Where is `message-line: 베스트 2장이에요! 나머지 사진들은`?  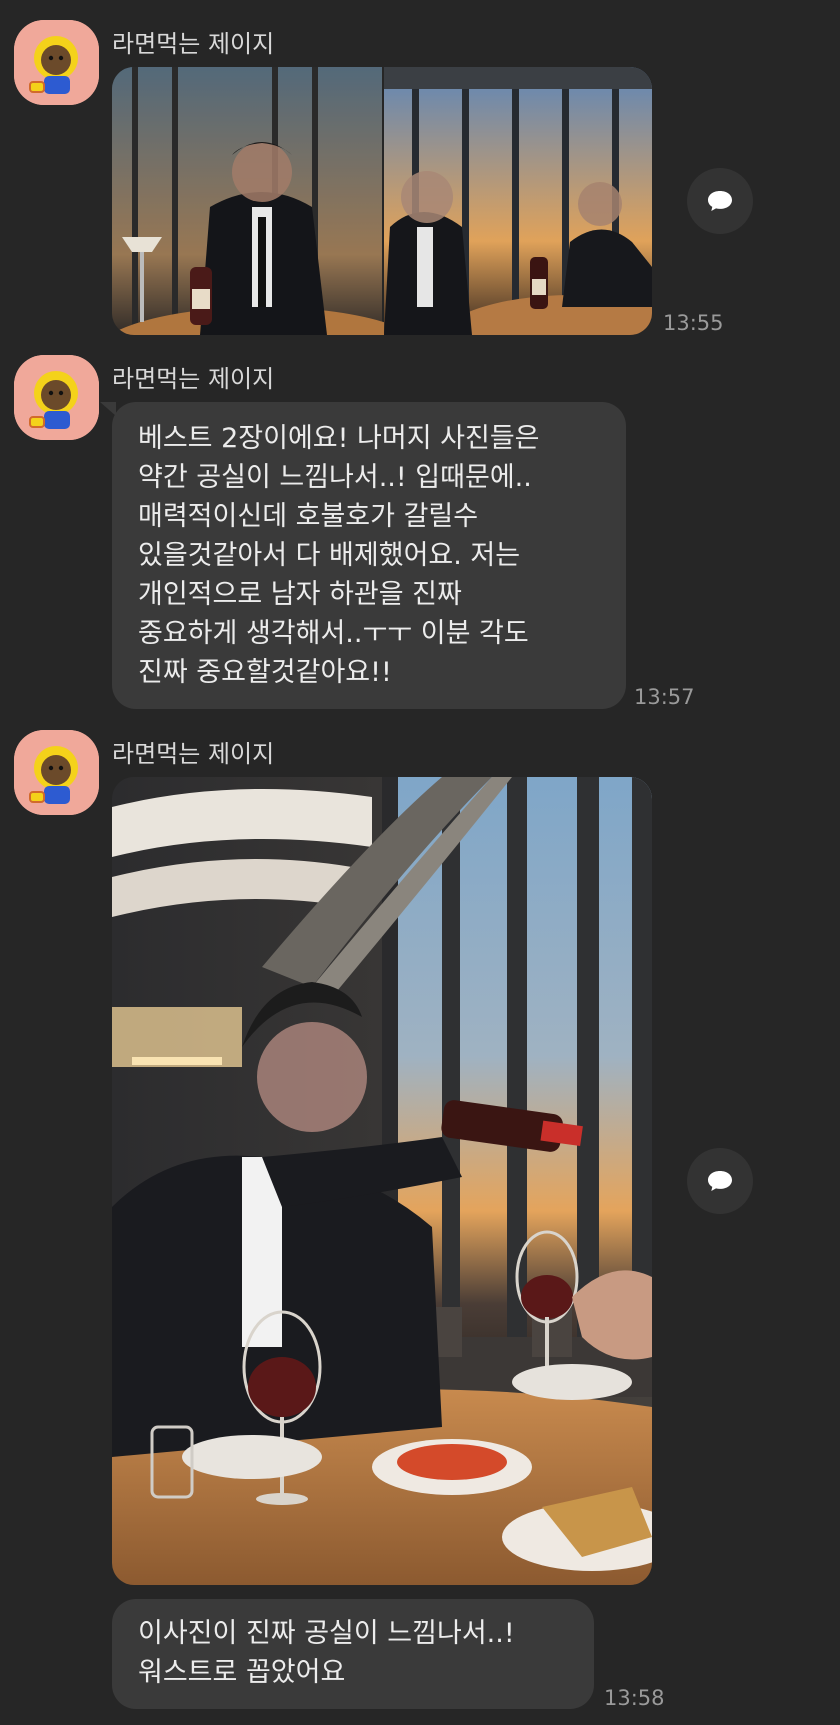
message-line: 베스트 2장이에요! 나머지 사진들은 is located at coordinates (339, 438).